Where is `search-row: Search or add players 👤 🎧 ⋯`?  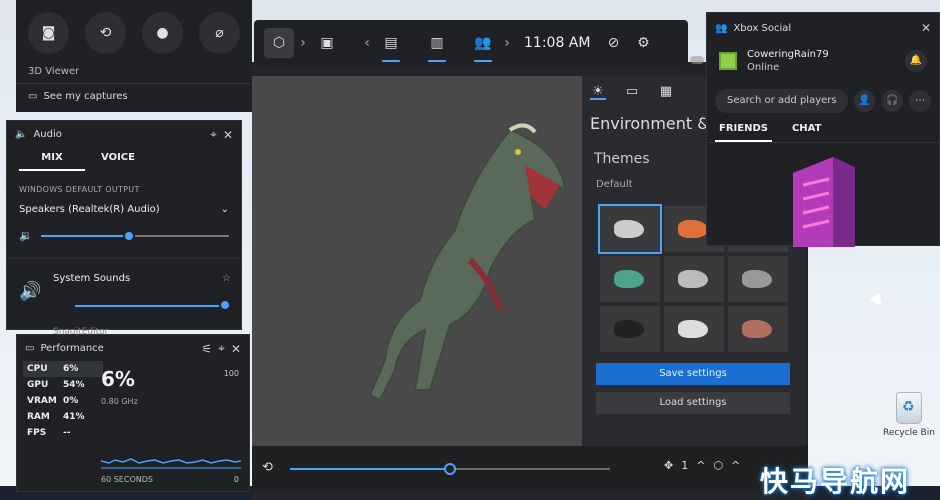 search-row: Search or add players 👤 🎧 ⋯ is located at coordinates (823, 96).